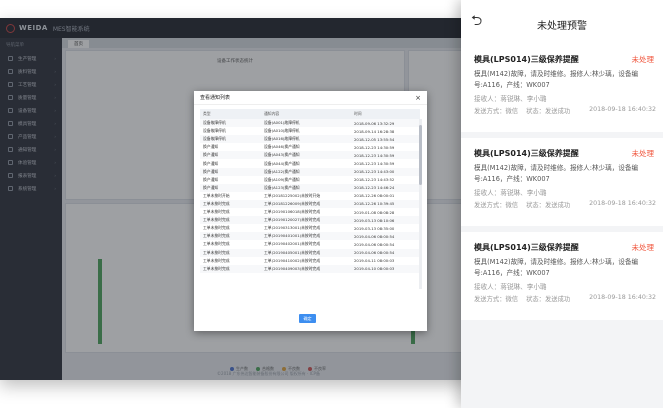 The width and height of the screenshot is (663, 408). I want to click on table-cell: 工单(20190410002)未按时完成, so click(292, 260).